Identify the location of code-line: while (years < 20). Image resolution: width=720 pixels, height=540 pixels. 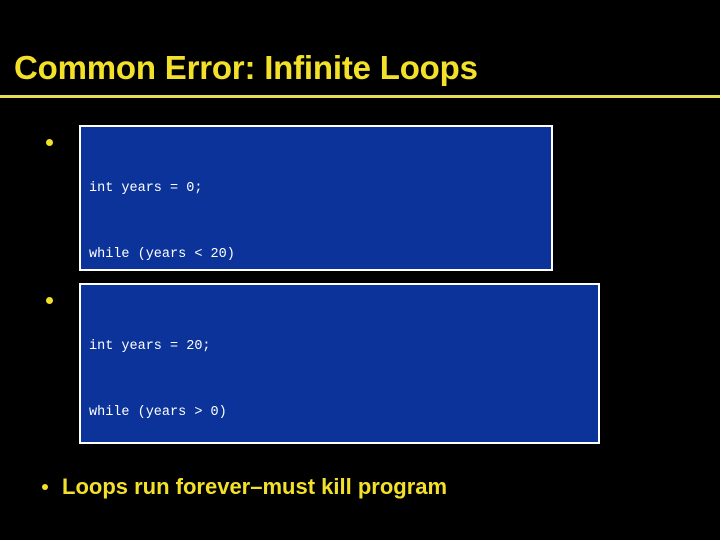
(162, 254).